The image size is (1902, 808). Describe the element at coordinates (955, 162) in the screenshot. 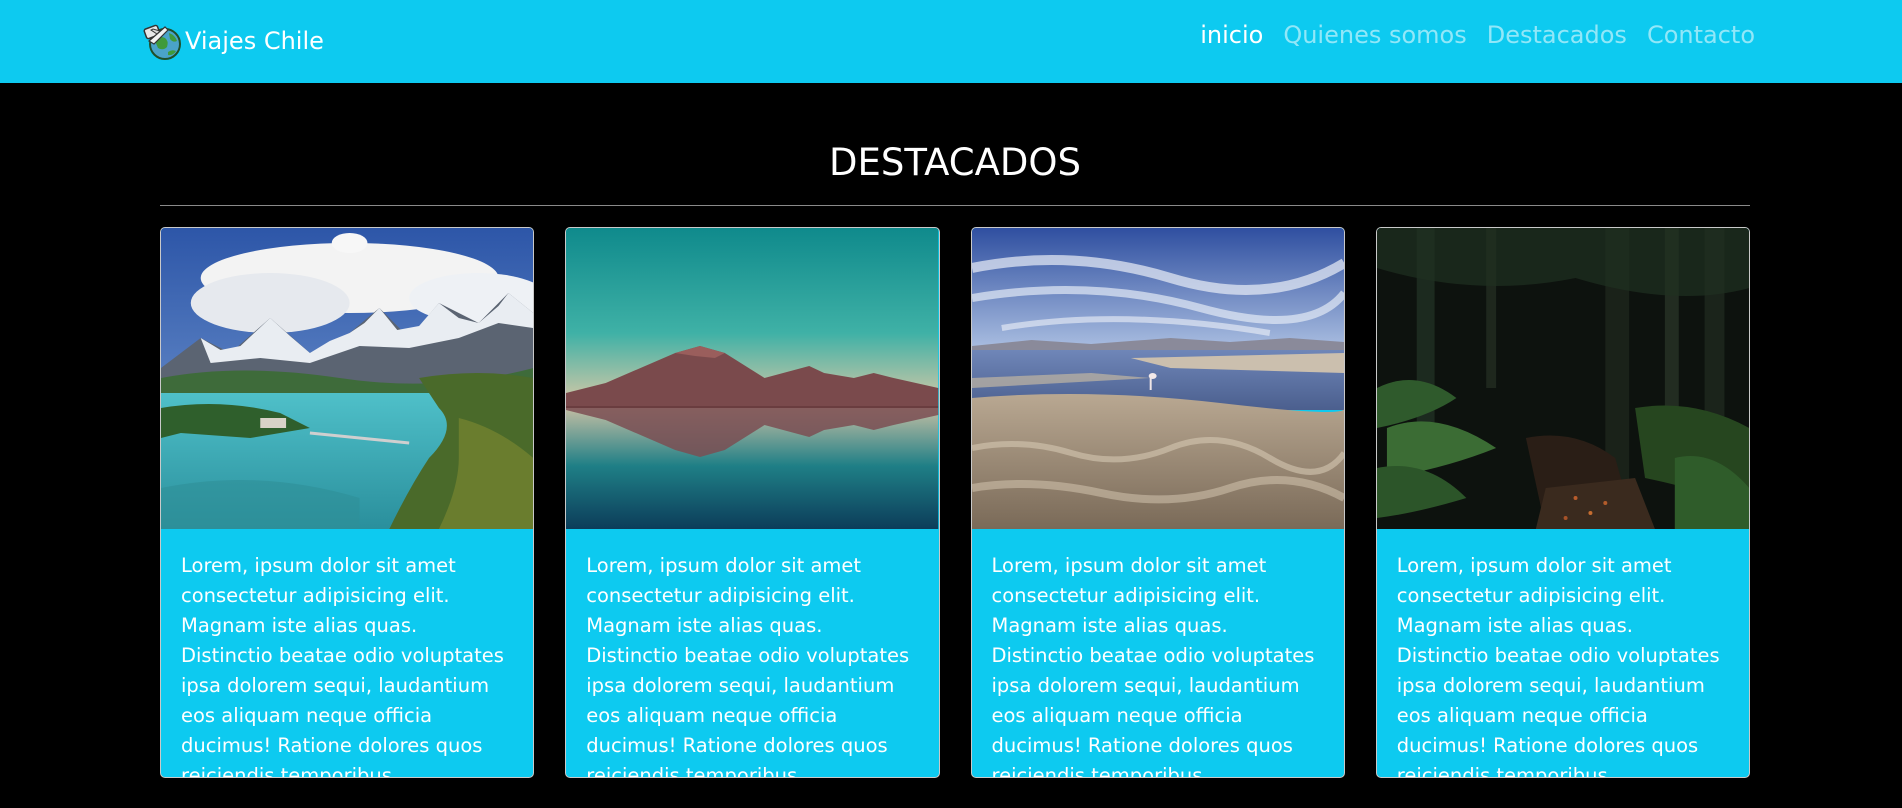

I see `section-title: DESTACADOS` at that location.